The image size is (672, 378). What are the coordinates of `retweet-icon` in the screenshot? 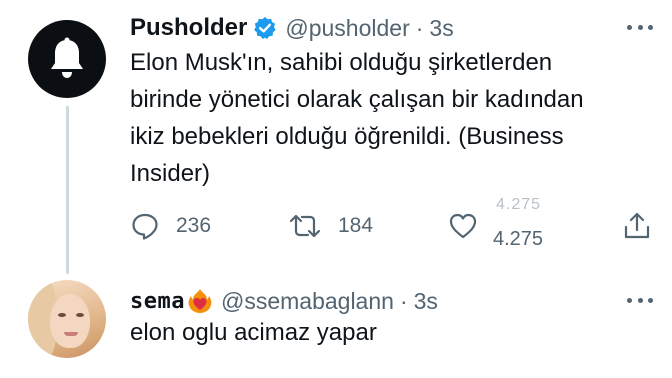 It's located at (305, 226).